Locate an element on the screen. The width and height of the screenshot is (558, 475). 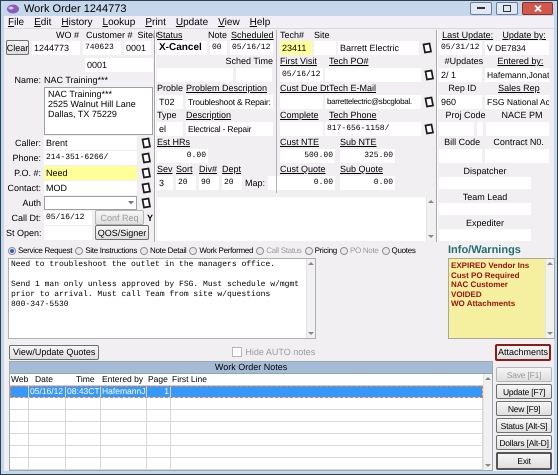
minimize-icon is located at coordinates (481, 8).